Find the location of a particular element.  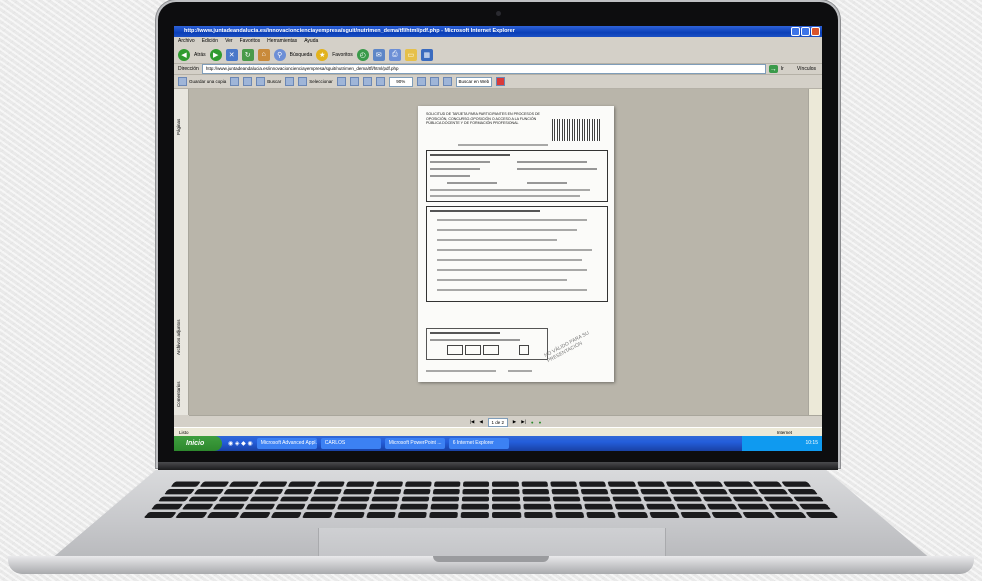

hand-tool-icon is located at coordinates (290, 81).